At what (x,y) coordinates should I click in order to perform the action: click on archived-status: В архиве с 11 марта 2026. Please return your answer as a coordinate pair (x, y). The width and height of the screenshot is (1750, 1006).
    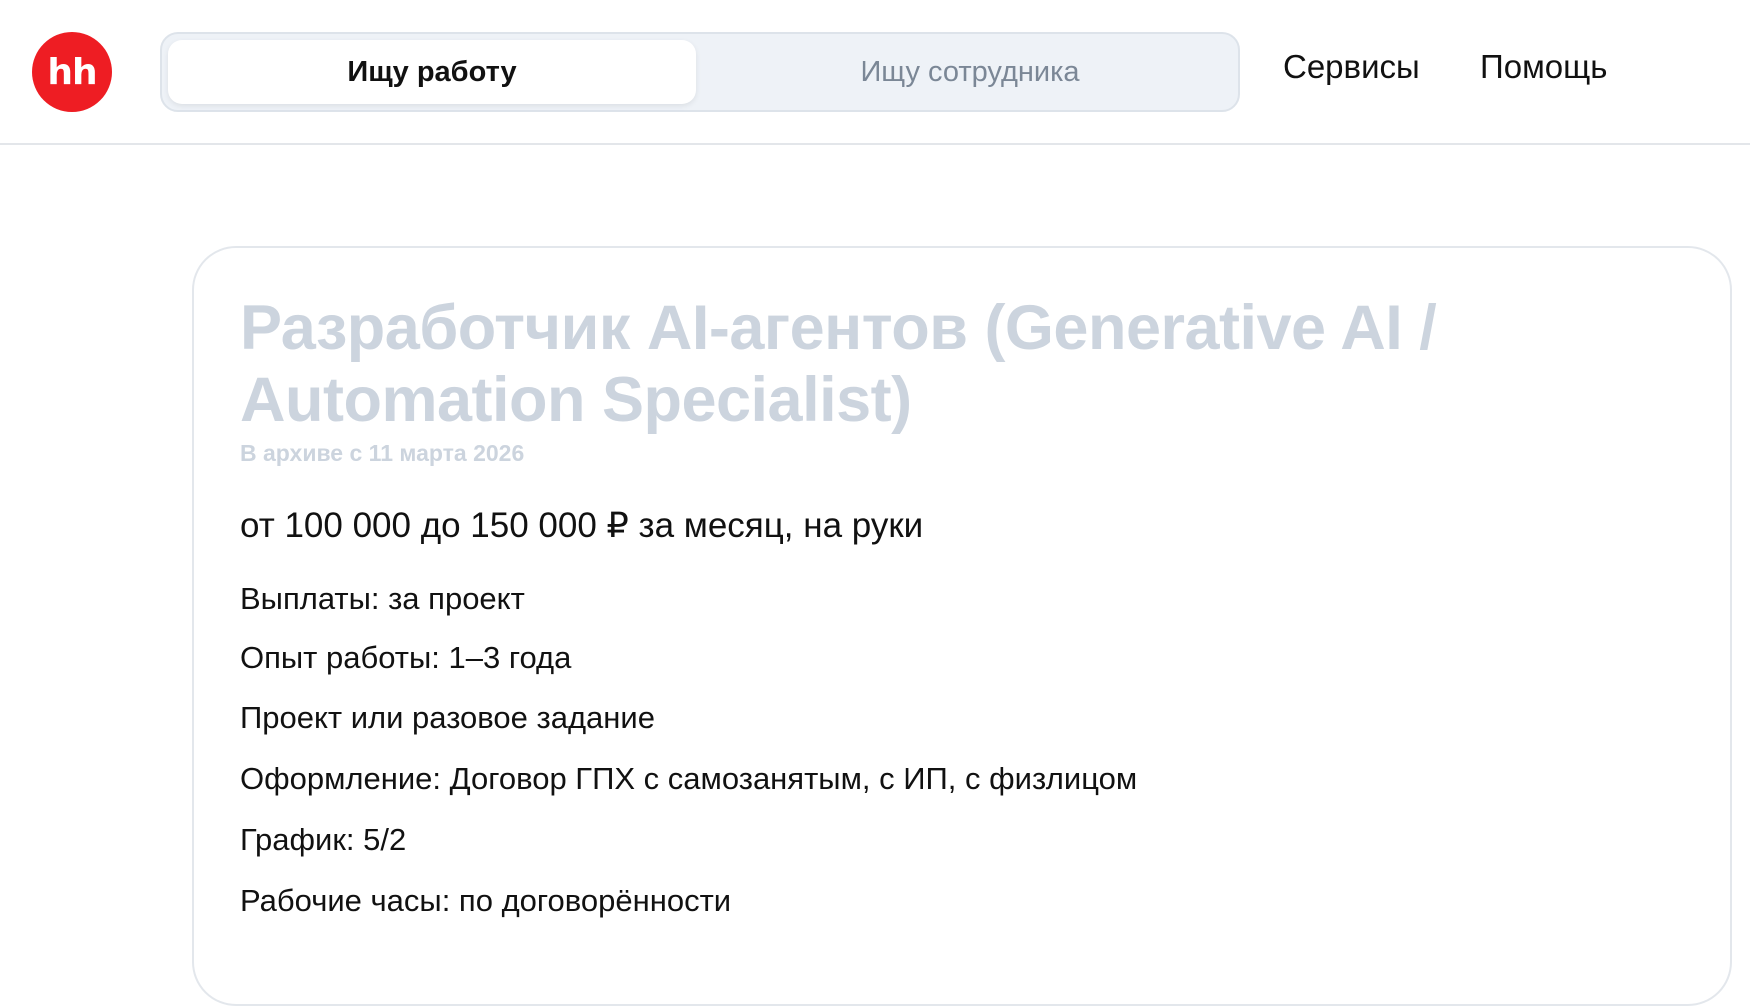
    Looking at the image, I should click on (382, 453).